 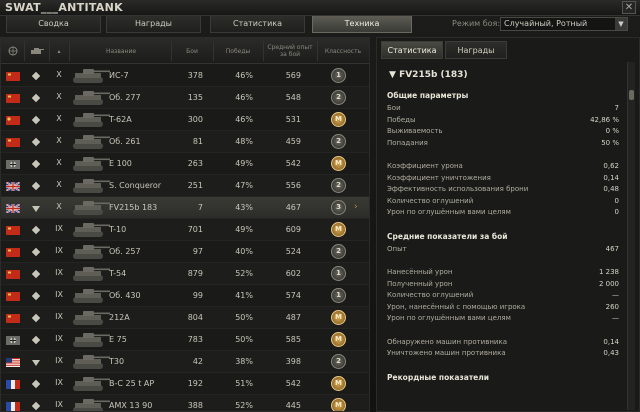 What do you see at coordinates (612, 131) in the screenshot?
I see `stat-value: 0 %` at bounding box center [612, 131].